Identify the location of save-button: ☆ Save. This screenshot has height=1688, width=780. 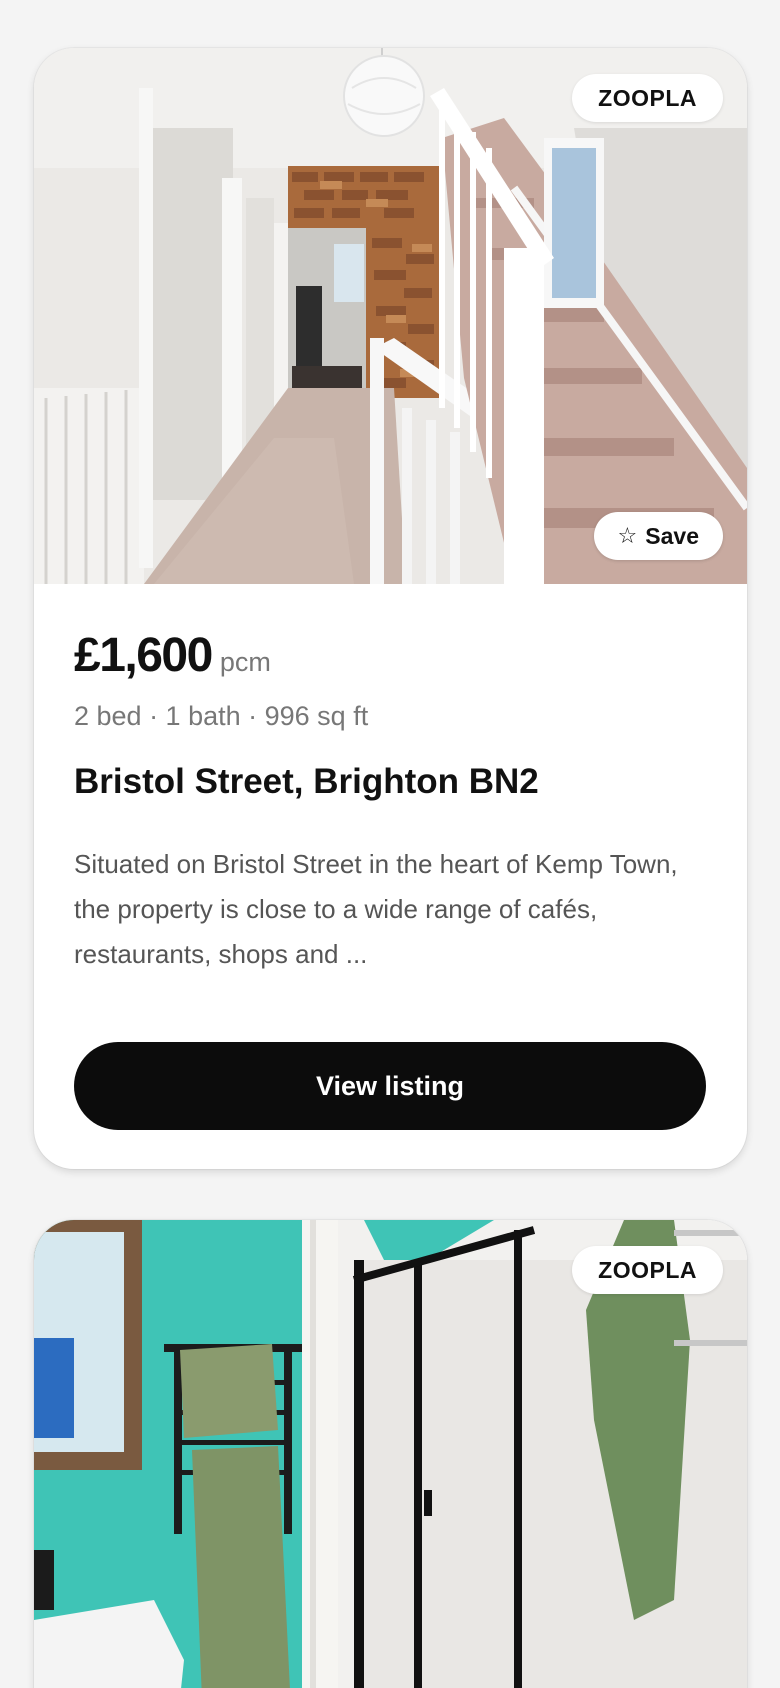
(658, 536).